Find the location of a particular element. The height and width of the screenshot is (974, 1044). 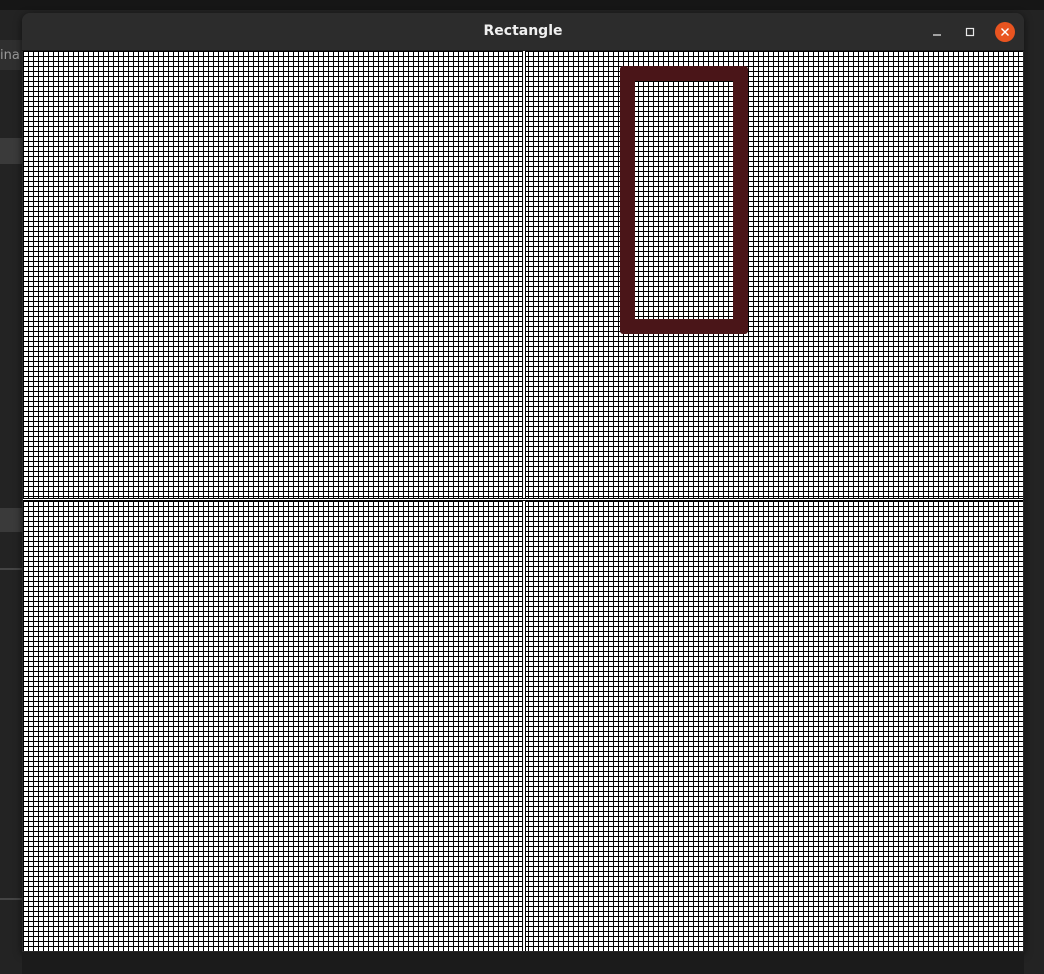

maximize-icon is located at coordinates (970, 32).